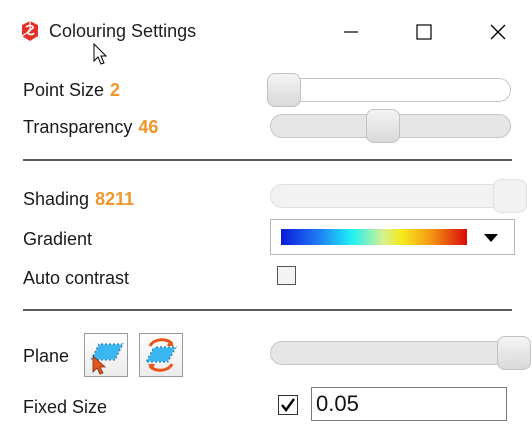 The height and width of the screenshot is (429, 532). I want to click on transparency-label: Transparency, so click(78, 127).